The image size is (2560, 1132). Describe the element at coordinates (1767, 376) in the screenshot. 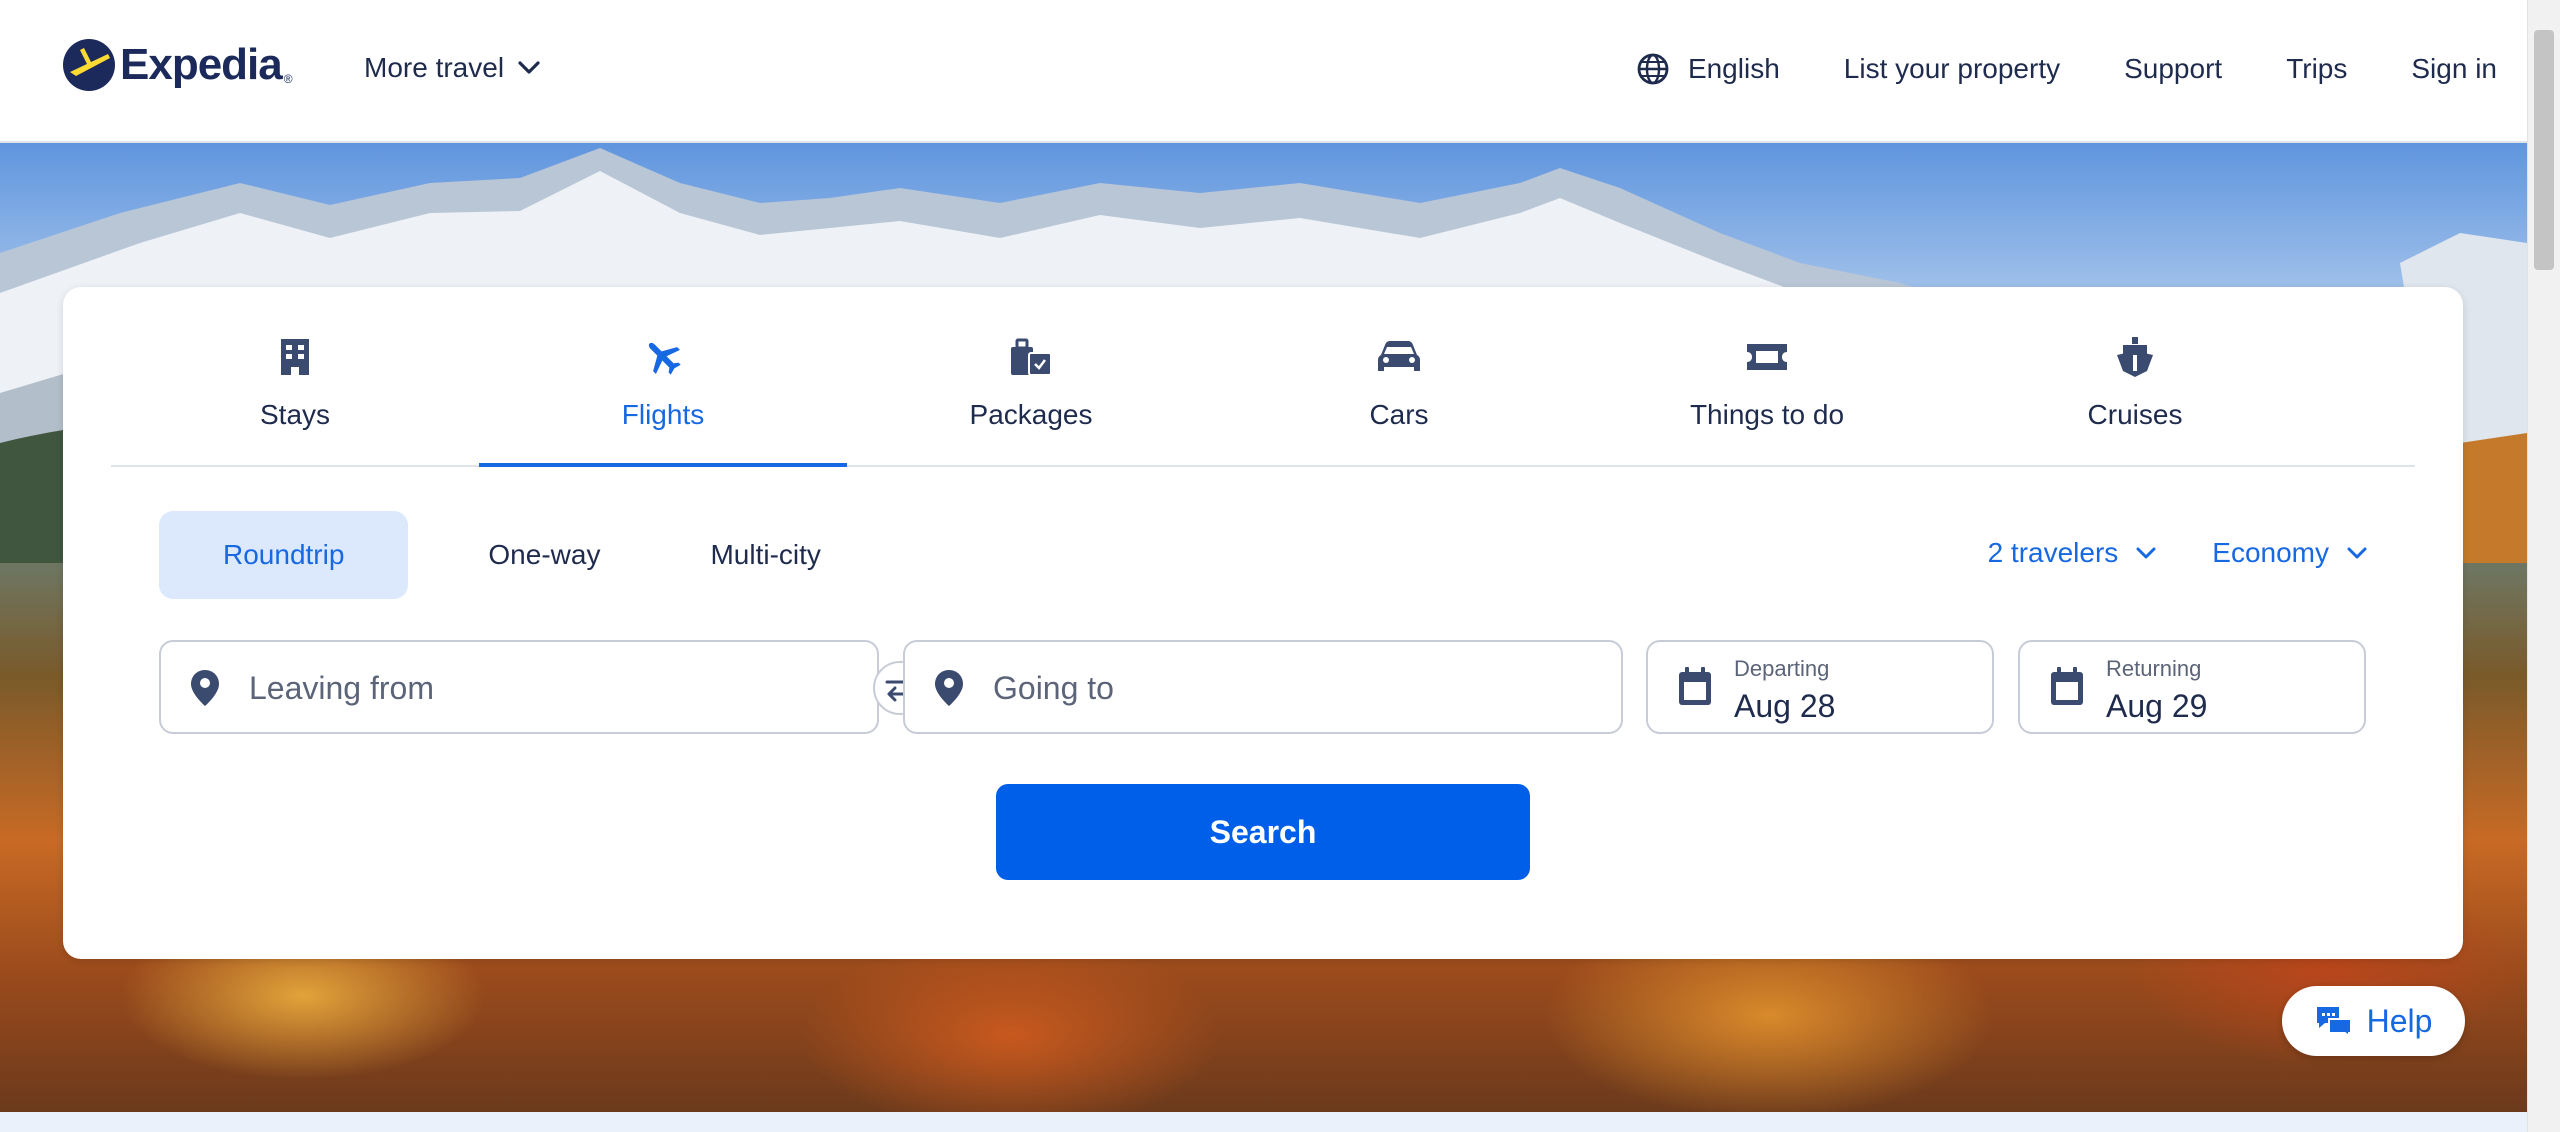

I see `tab-things-to-do: Things to do` at that location.